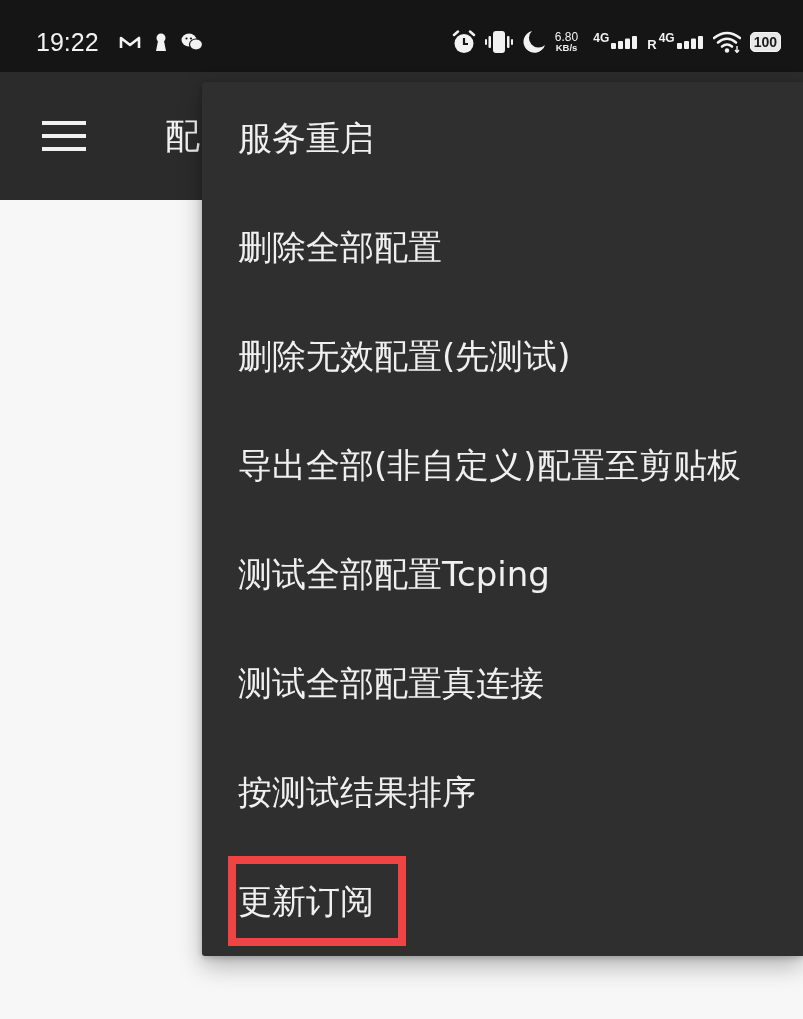  Describe the element at coordinates (67, 42) in the screenshot. I see `clock-time: 19:22` at that location.